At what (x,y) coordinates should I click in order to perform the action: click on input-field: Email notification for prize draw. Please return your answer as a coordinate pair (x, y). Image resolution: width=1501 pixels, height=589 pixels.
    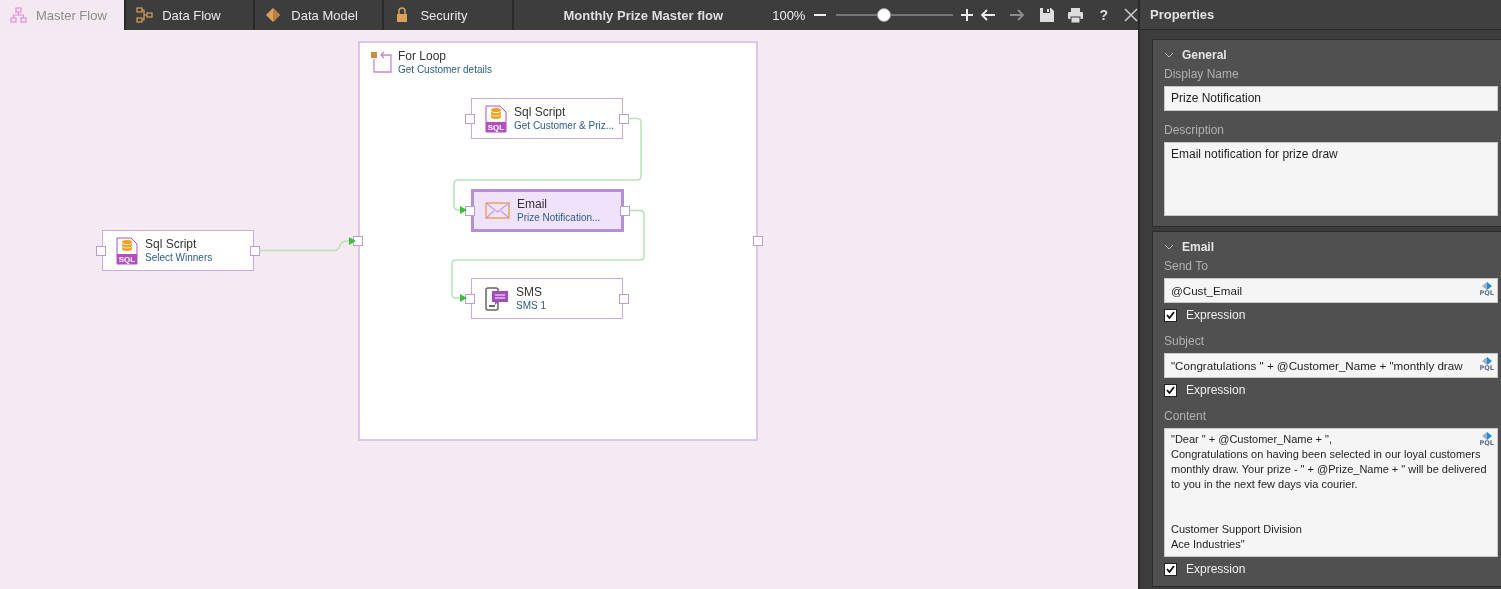
    Looking at the image, I should click on (1331, 179).